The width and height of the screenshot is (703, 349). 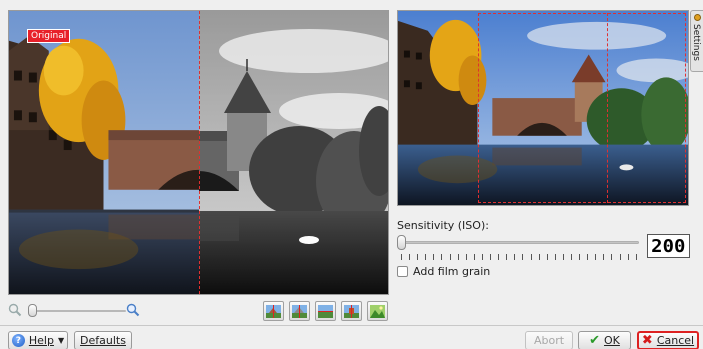 I want to click on horizontal-split-icon, so click(x=325, y=311).